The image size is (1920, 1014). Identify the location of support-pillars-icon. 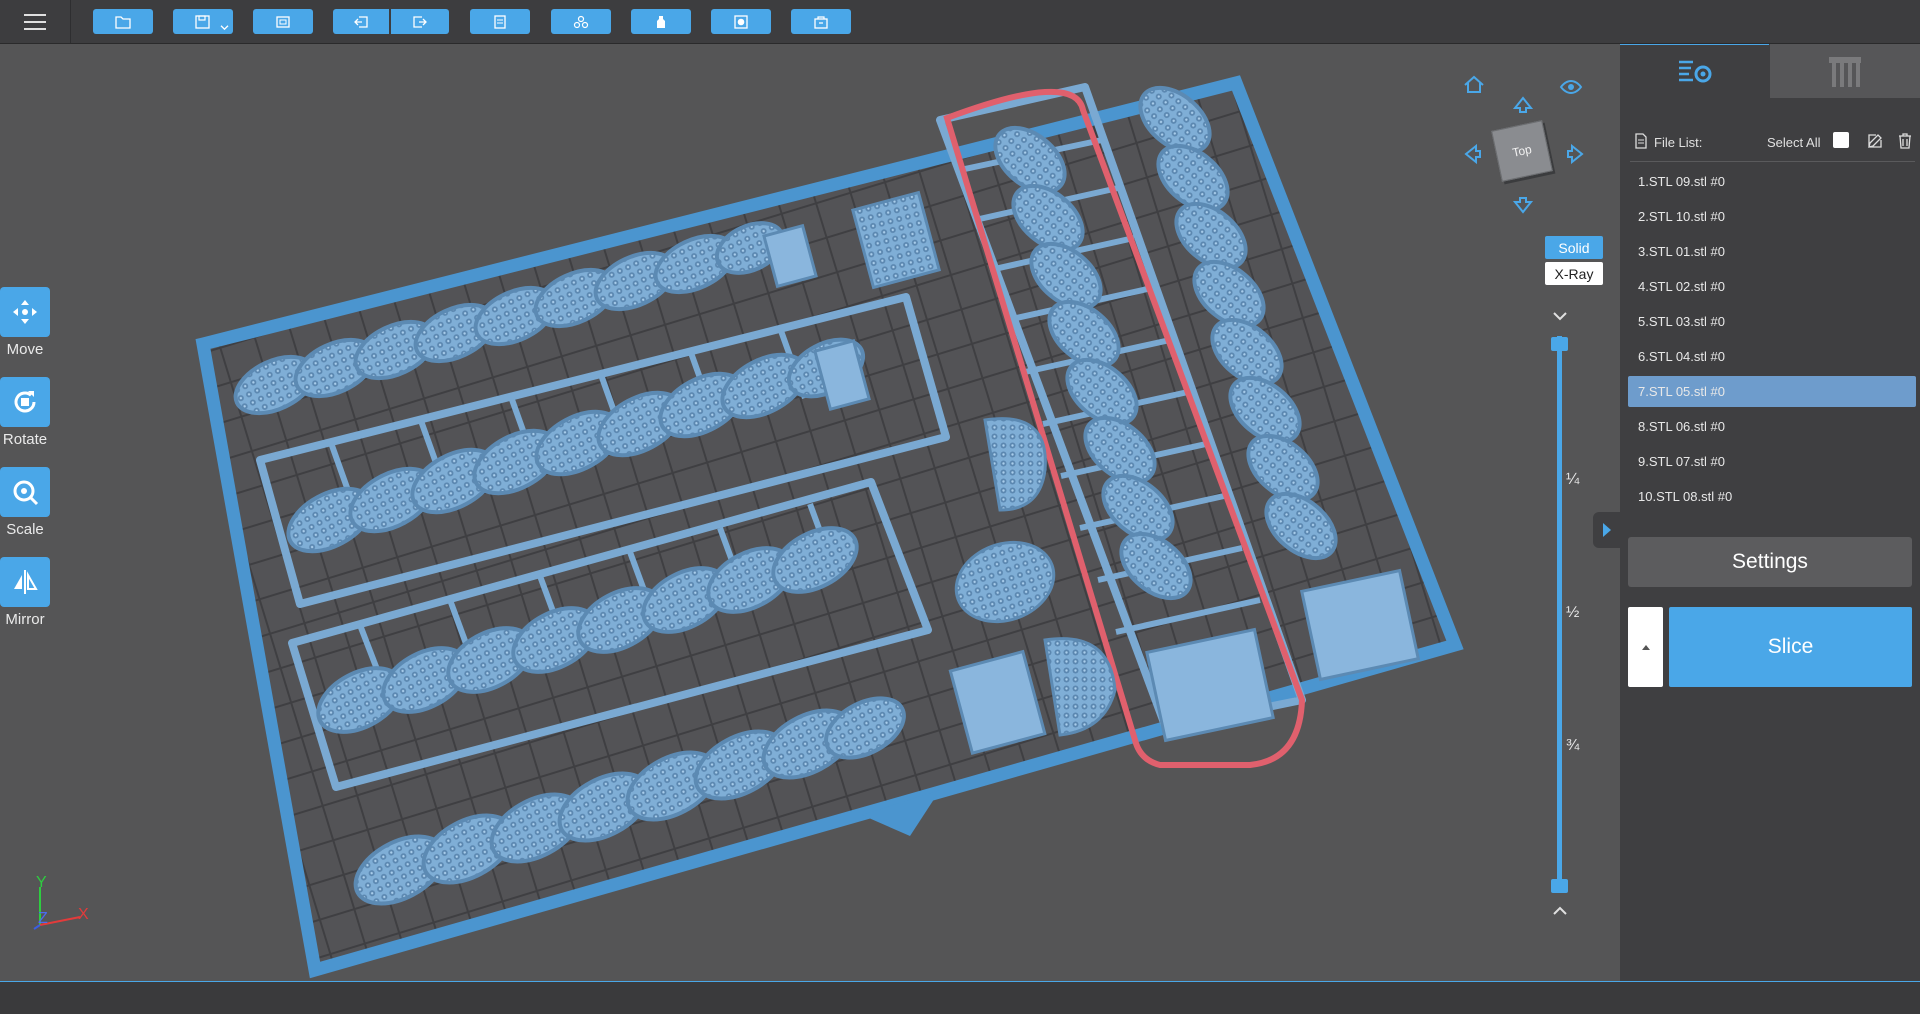
(1845, 72).